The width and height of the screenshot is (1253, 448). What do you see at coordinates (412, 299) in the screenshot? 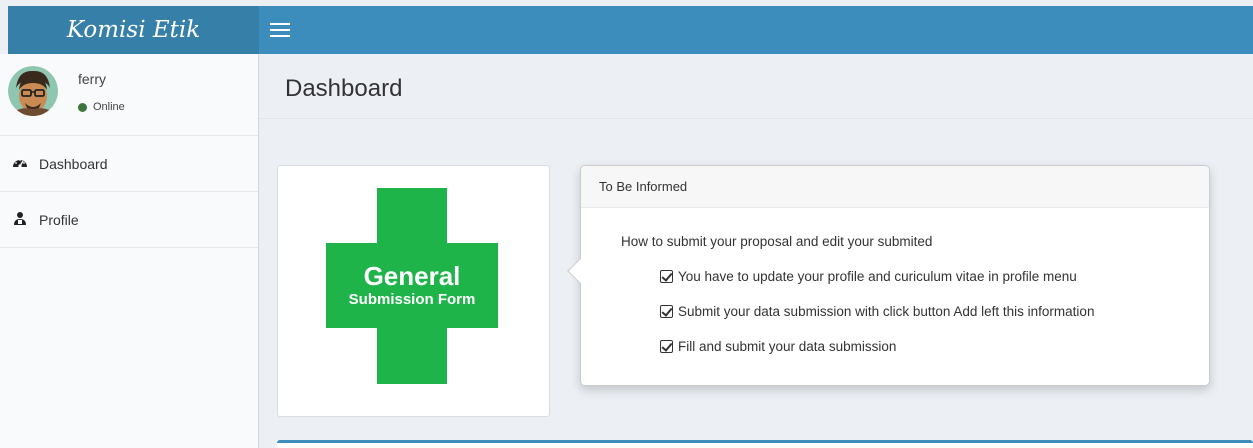
I see `form-card-subtitle: Submission Form` at bounding box center [412, 299].